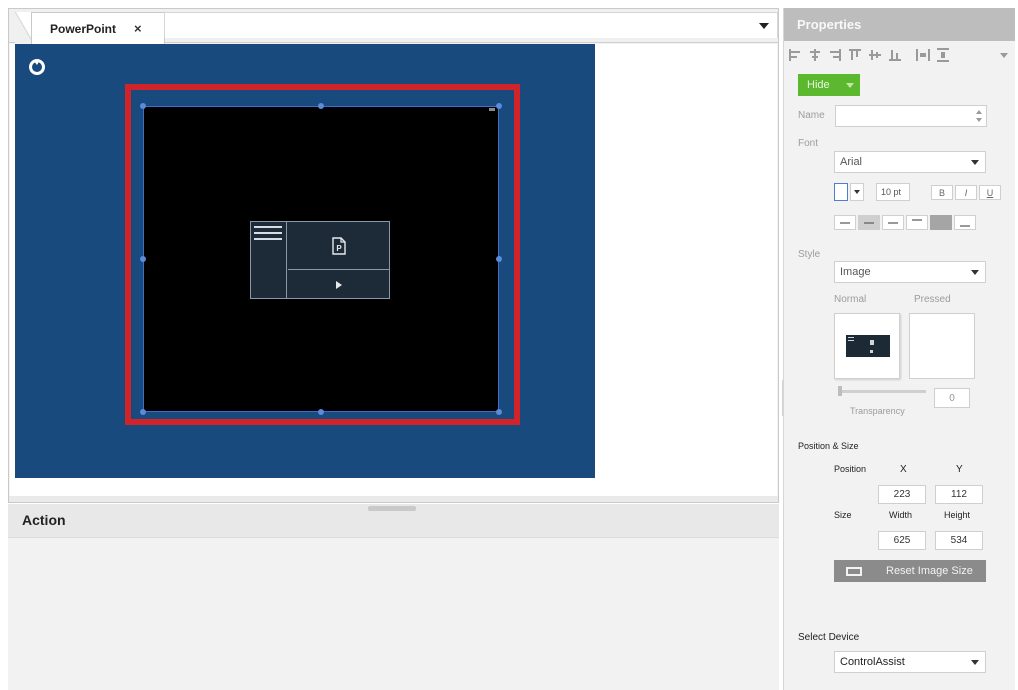  Describe the element at coordinates (942, 346) in the screenshot. I see `pressed-image-swatch` at that location.